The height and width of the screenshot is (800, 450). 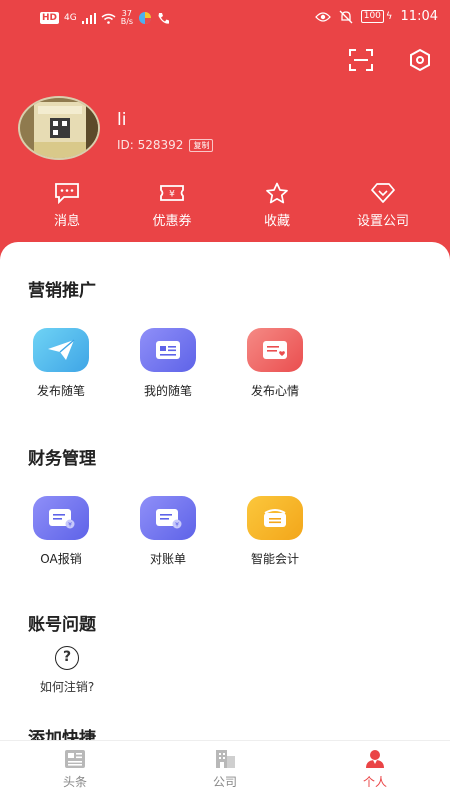 What do you see at coordinates (60, 391) in the screenshot?
I see `grid-item-label: 发布随笔` at bounding box center [60, 391].